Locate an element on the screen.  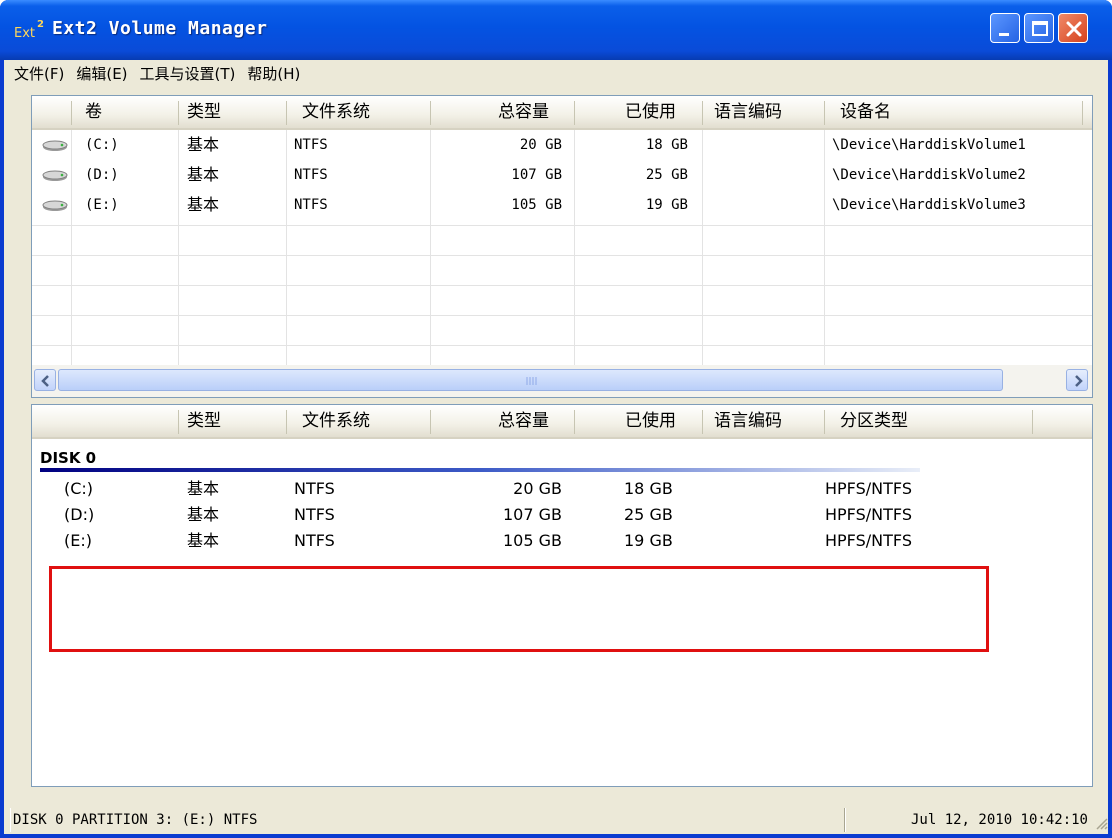
volume-total: 20 GB is located at coordinates (540, 145).